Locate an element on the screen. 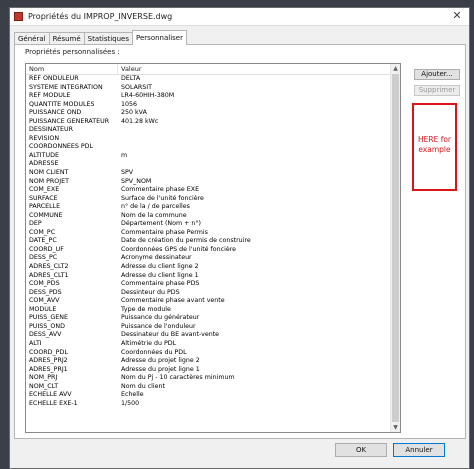  table-row: COORD_PDL Coordonnées du PDL is located at coordinates (208, 353).